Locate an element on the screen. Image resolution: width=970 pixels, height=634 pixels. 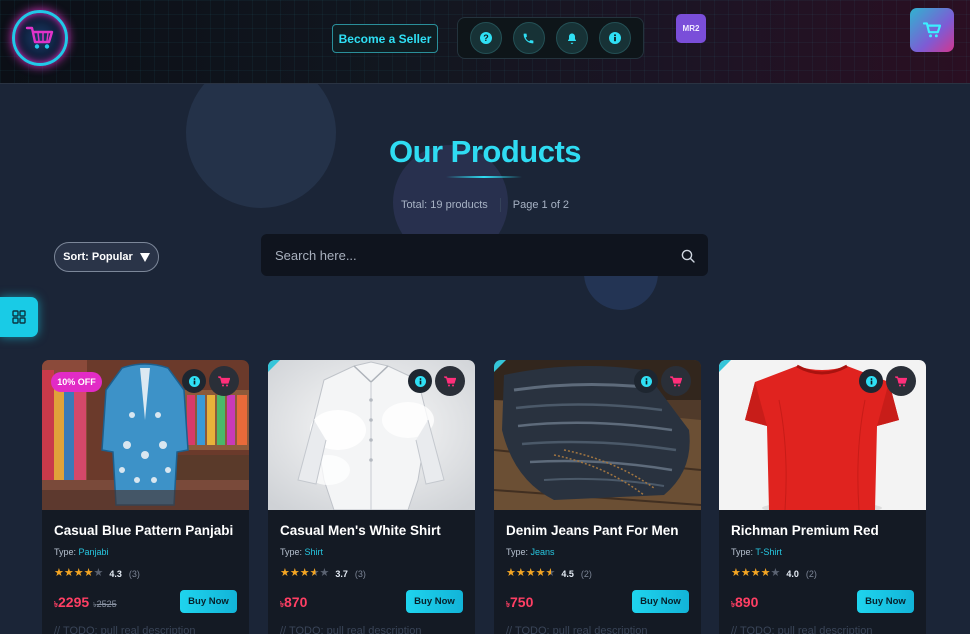
sort-label: Sort: Popular is located at coordinates (98, 257).